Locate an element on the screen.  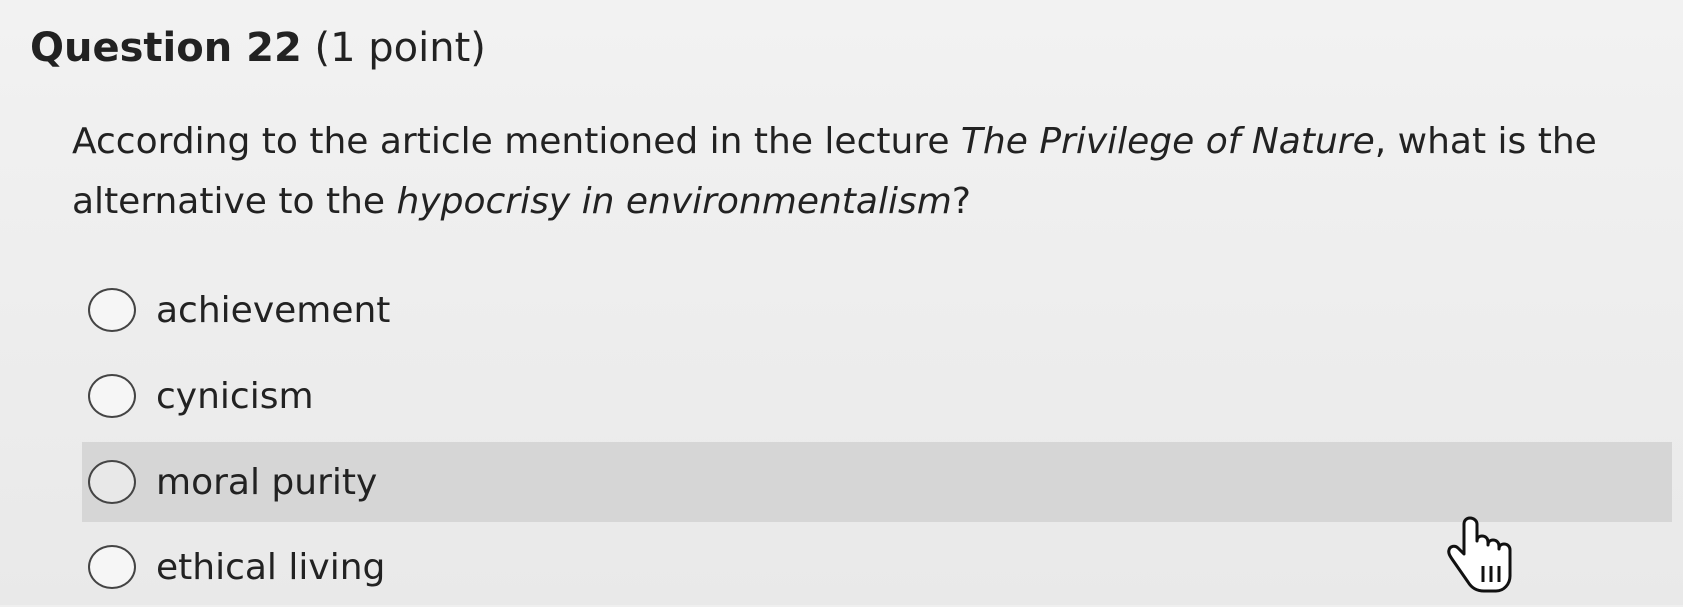
hand-pointer-icon is located at coordinates (1479, 554).